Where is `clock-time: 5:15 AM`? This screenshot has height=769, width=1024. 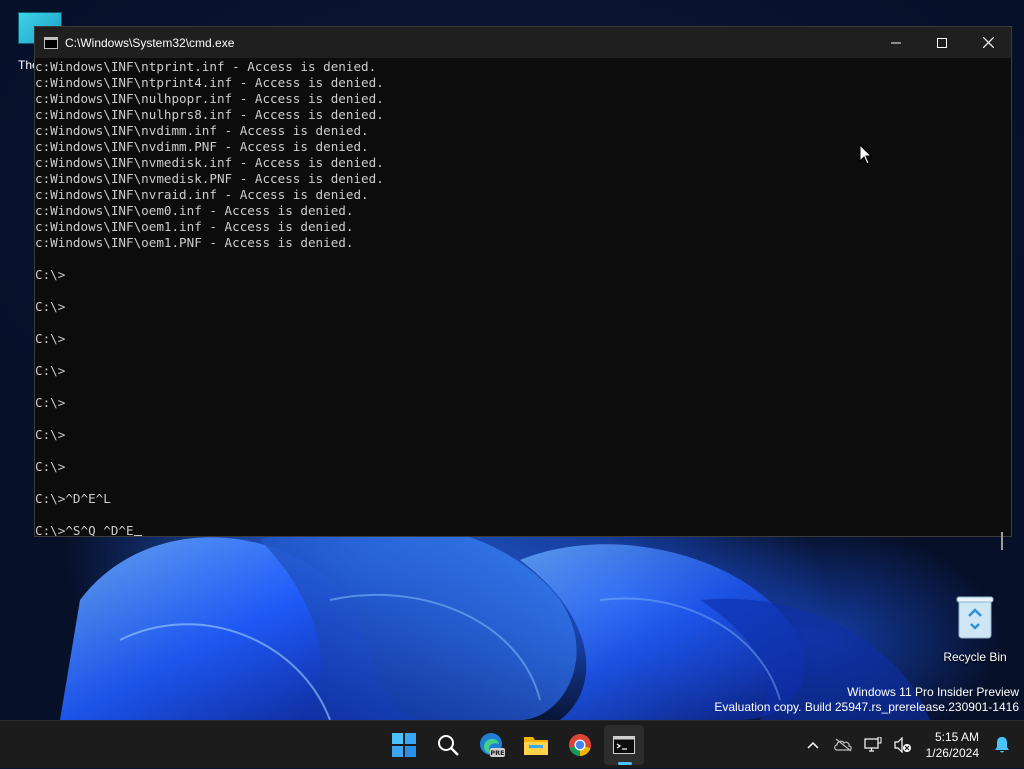
clock-time: 5:15 AM is located at coordinates (956, 737).